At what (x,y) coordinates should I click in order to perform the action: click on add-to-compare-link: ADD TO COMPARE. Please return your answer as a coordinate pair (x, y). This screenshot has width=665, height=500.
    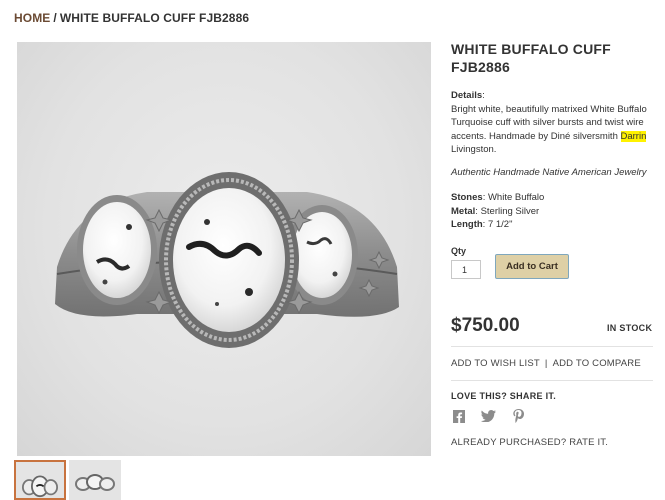
    Looking at the image, I should click on (597, 363).